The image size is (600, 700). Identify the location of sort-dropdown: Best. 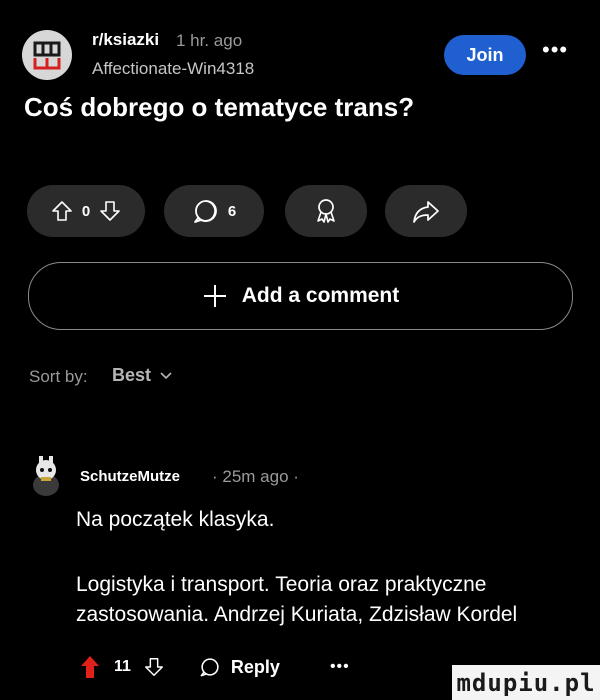
(142, 375).